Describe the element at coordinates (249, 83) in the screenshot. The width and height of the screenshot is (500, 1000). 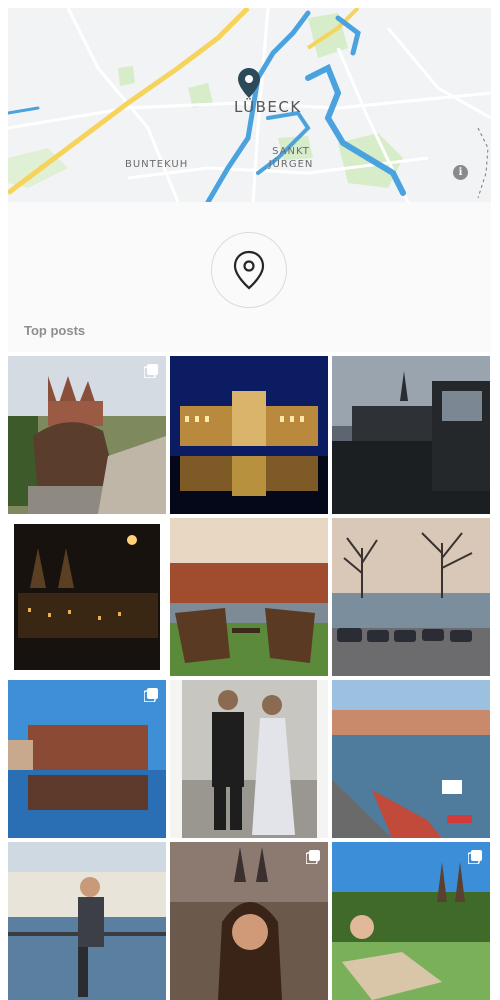
I see `map-marker-icon` at that location.